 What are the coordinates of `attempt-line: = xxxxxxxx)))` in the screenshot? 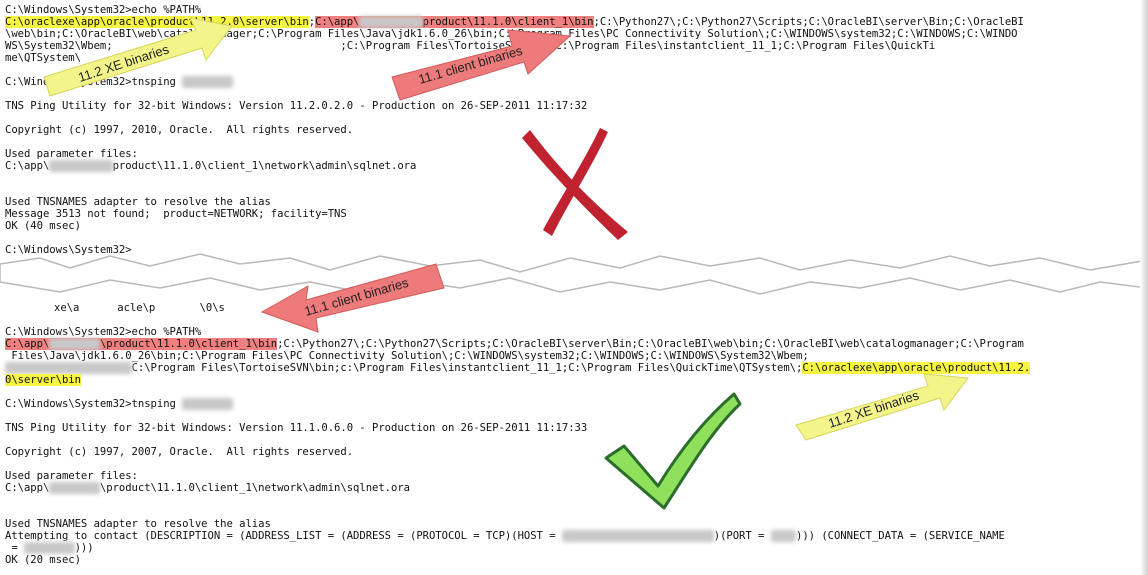 It's located at (49, 548).